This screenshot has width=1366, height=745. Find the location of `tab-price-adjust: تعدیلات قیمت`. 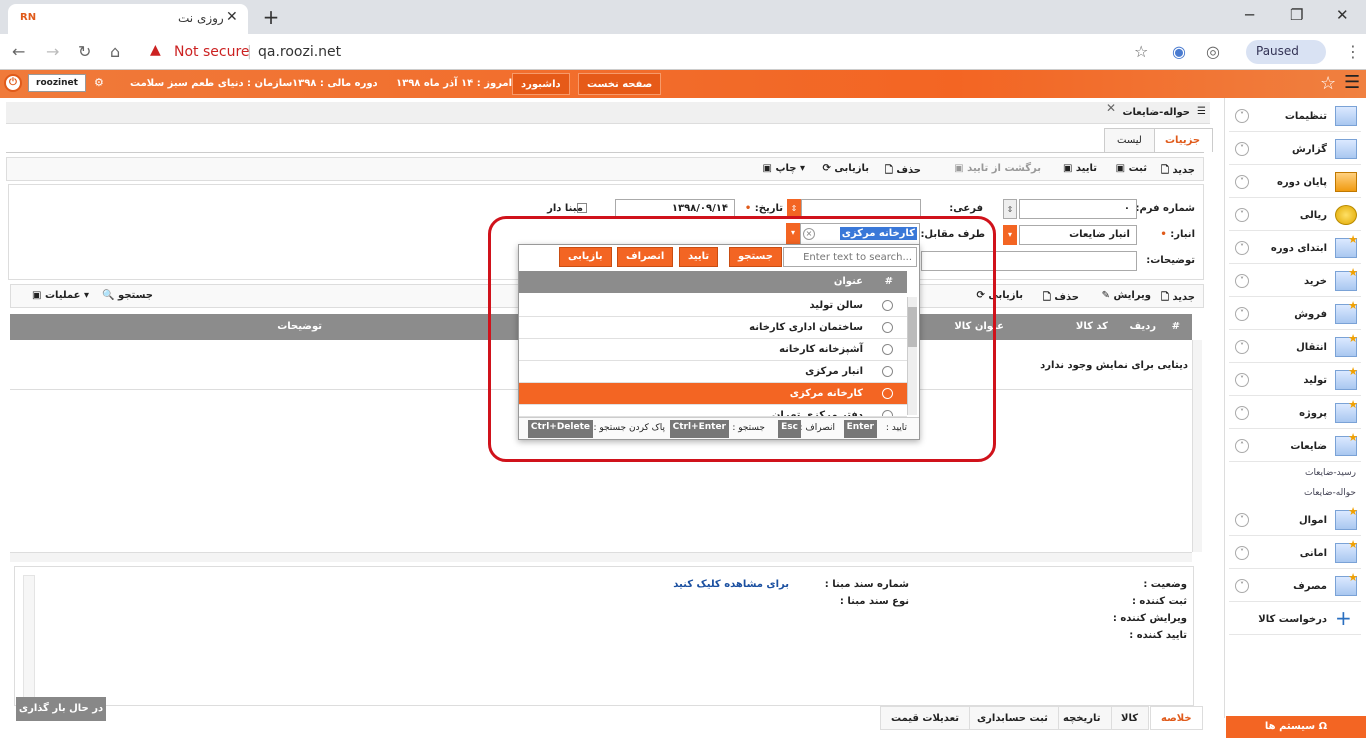

tab-price-adjust: تعدیلات قیمت is located at coordinates (925, 718).